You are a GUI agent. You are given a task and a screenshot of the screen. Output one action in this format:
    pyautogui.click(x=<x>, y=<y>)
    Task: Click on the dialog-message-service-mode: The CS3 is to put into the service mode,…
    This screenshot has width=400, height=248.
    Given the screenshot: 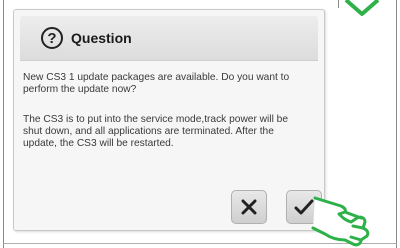 What is the action you would take?
    pyautogui.click(x=155, y=131)
    